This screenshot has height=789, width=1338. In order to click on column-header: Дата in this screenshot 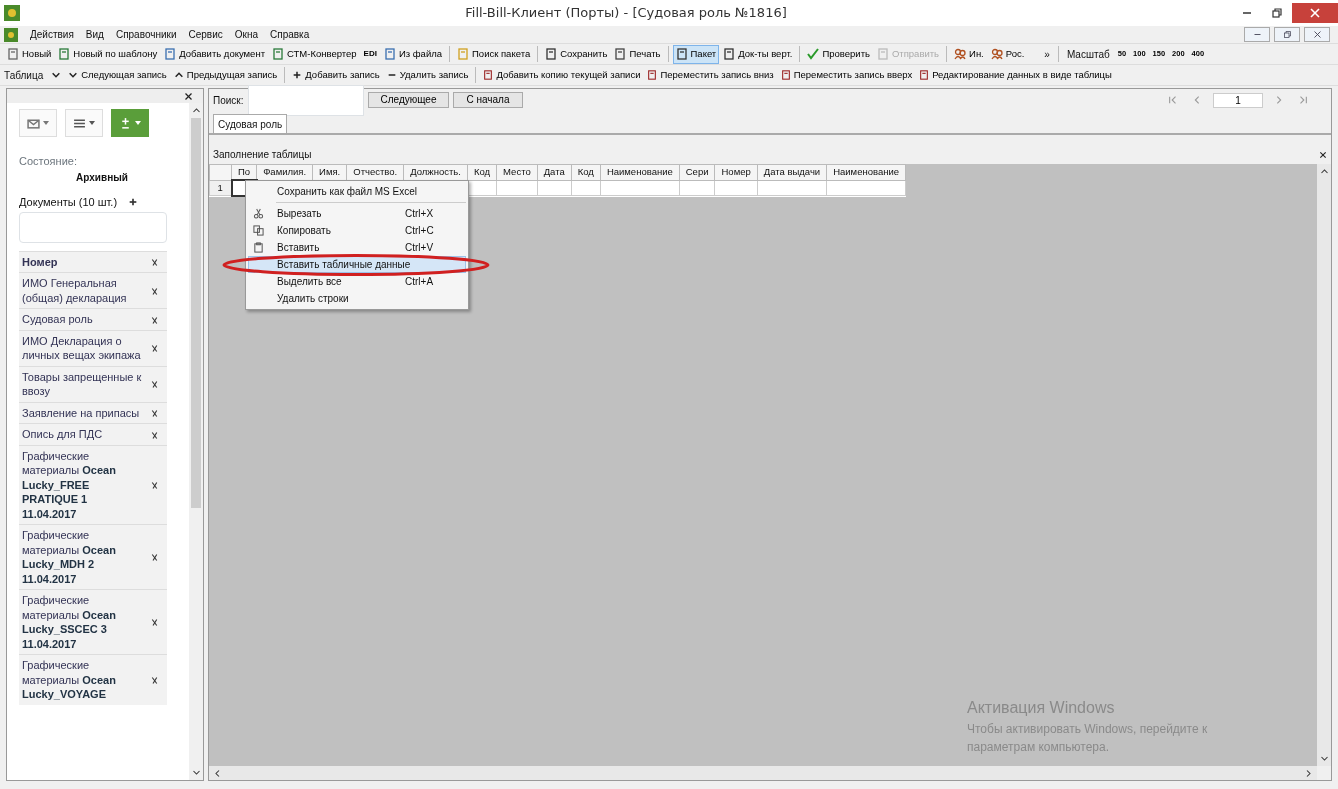, I will do `click(554, 172)`.